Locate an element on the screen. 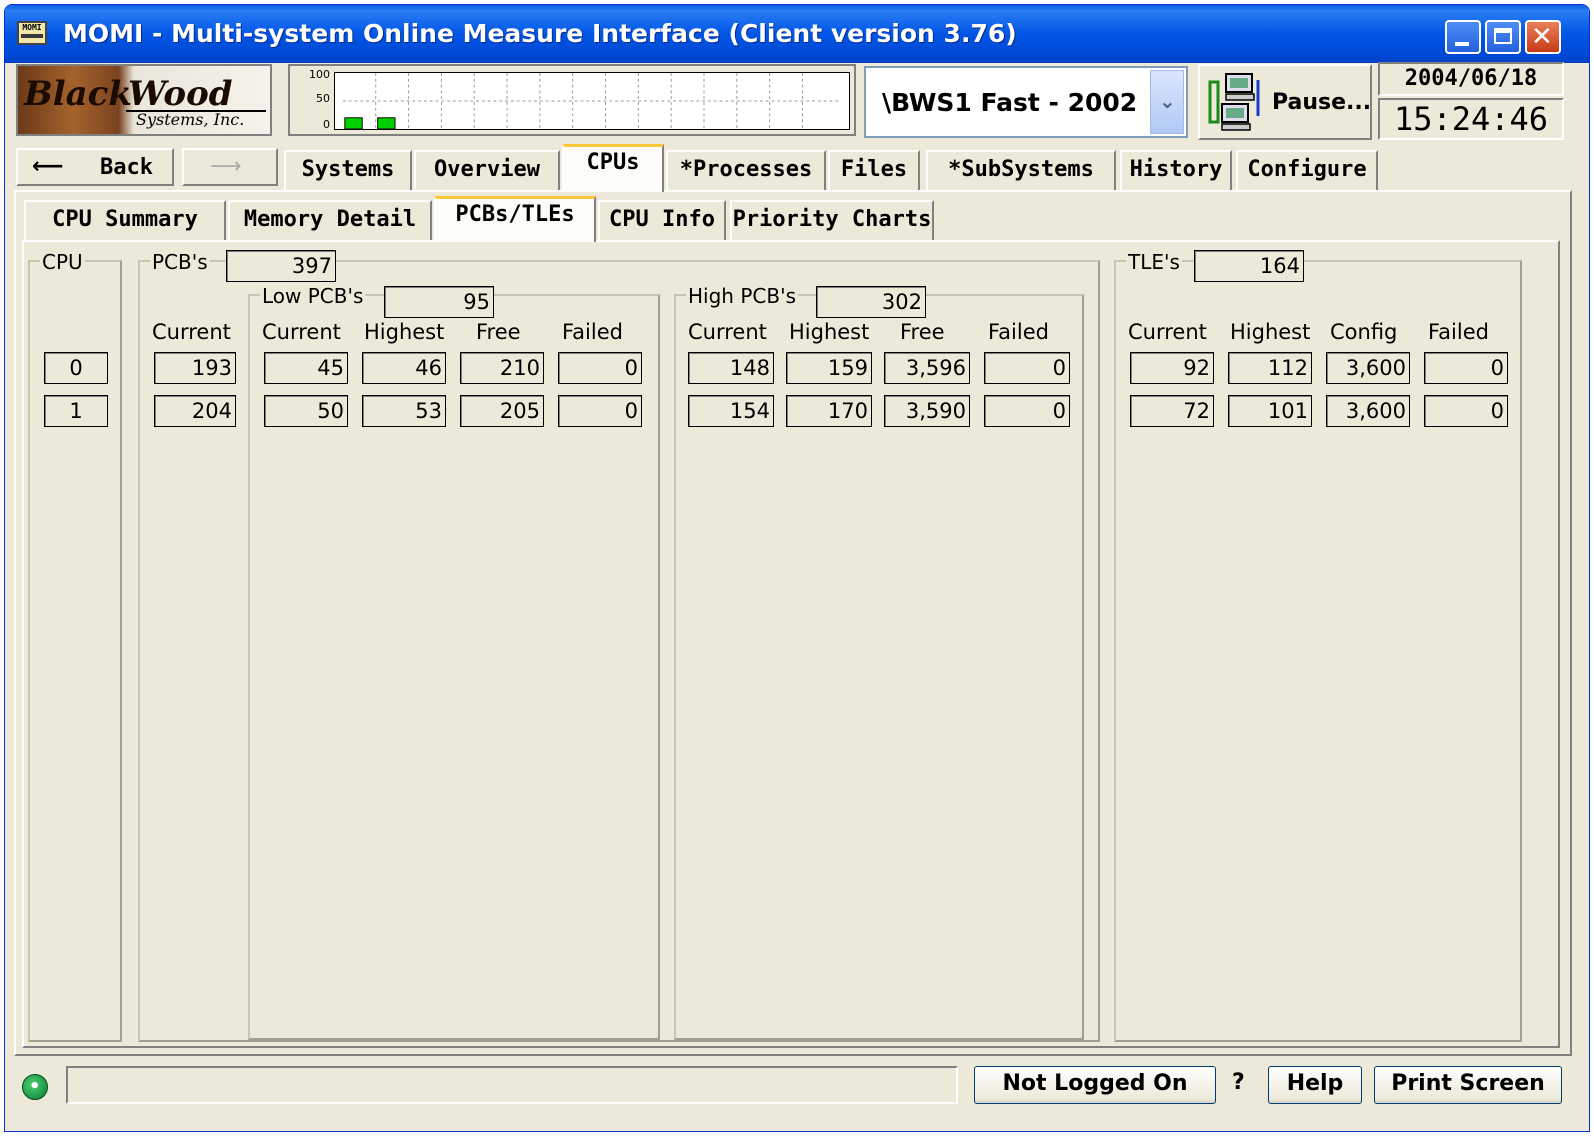 The image size is (1594, 1140). close-icon: ✕ is located at coordinates (1542, 37).